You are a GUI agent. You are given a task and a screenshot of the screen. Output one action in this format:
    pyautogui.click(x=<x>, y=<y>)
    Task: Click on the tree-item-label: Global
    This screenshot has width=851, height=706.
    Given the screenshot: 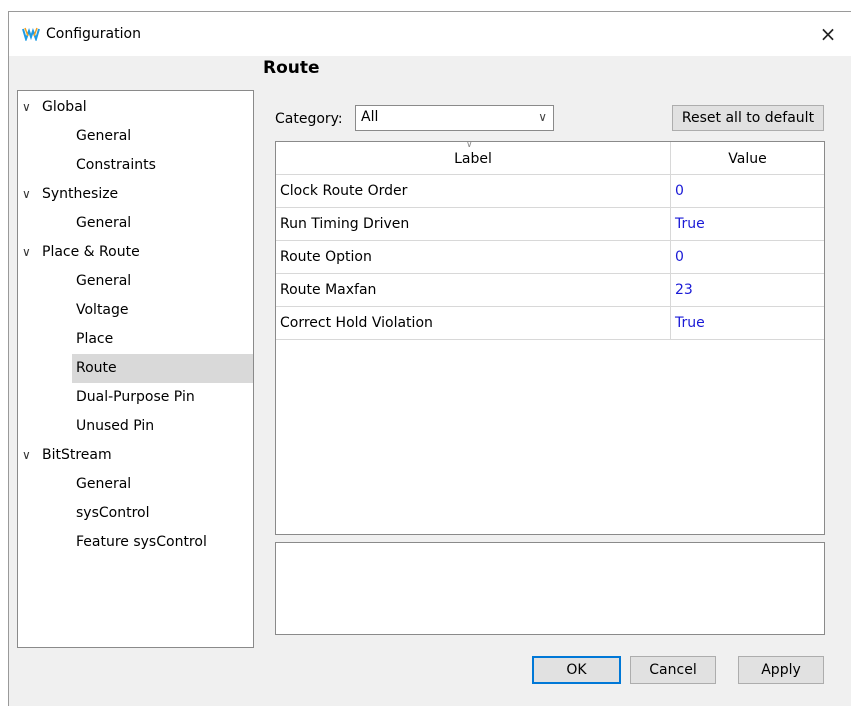 What is the action you would take?
    pyautogui.click(x=64, y=107)
    